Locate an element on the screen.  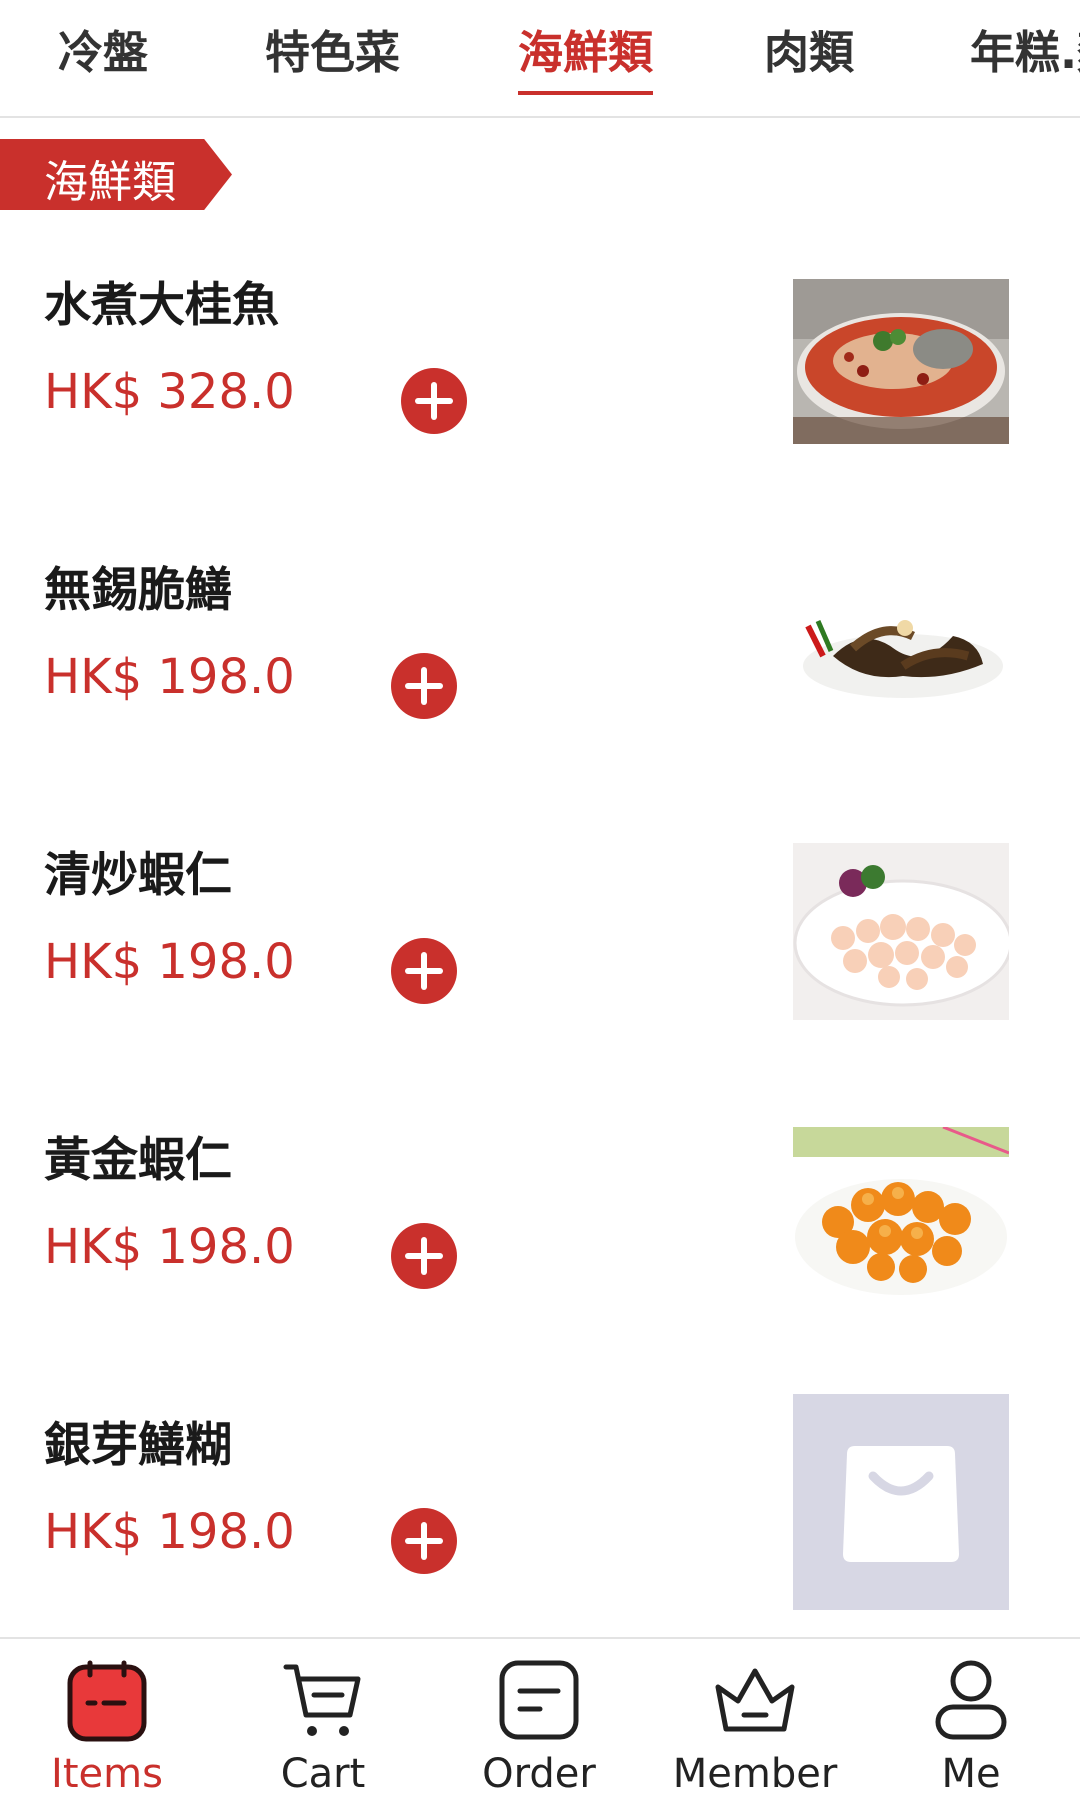
nav-member: Member is located at coordinates (755, 1718).